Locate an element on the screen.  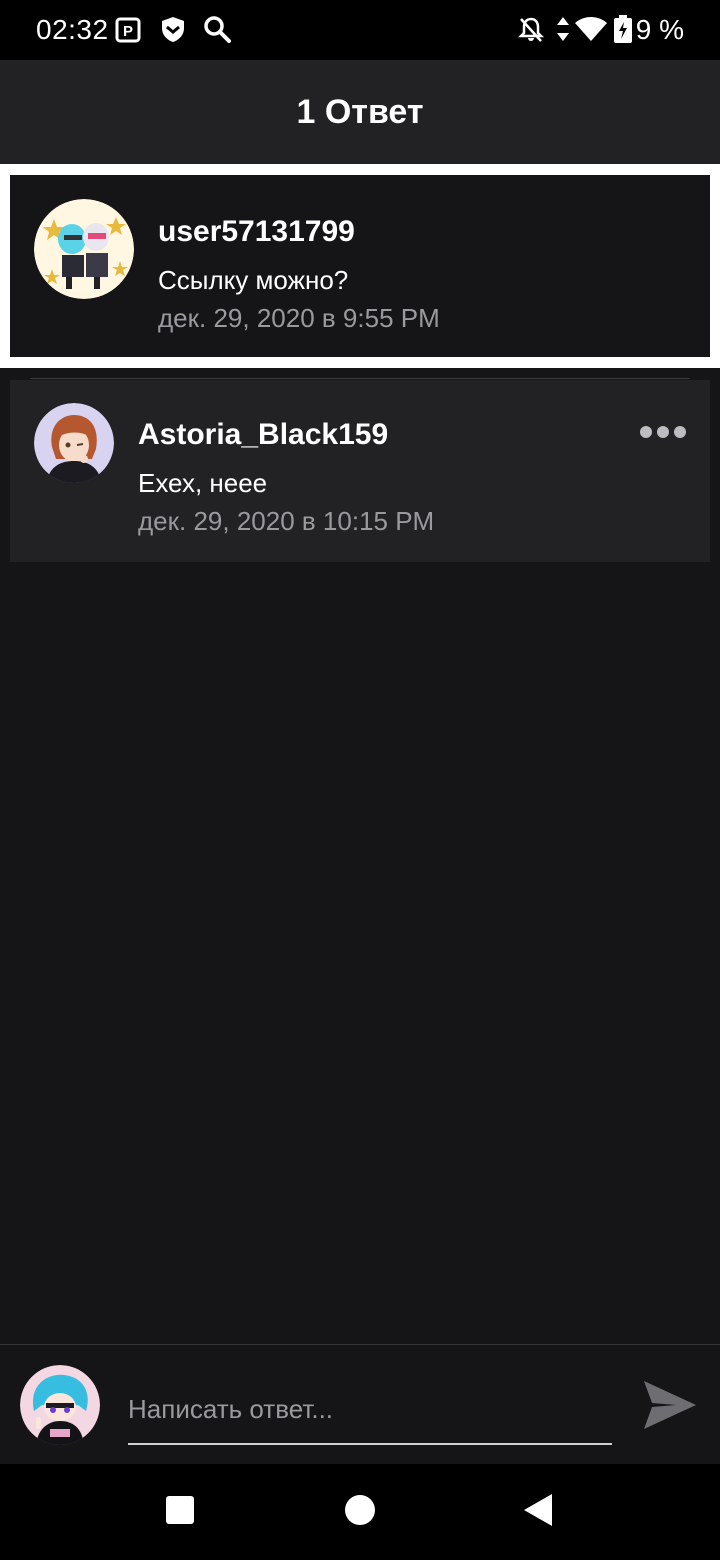
svg-text: P is located at coordinates (128, 31).